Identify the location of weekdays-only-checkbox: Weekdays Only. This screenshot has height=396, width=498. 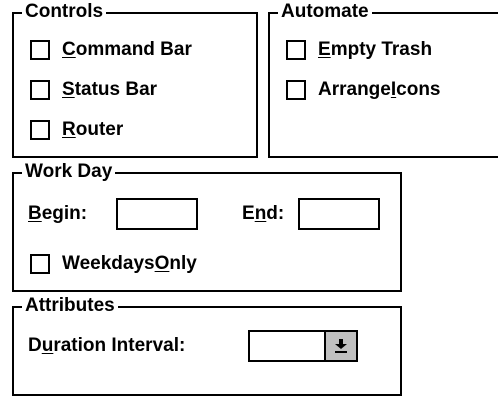
(113, 264).